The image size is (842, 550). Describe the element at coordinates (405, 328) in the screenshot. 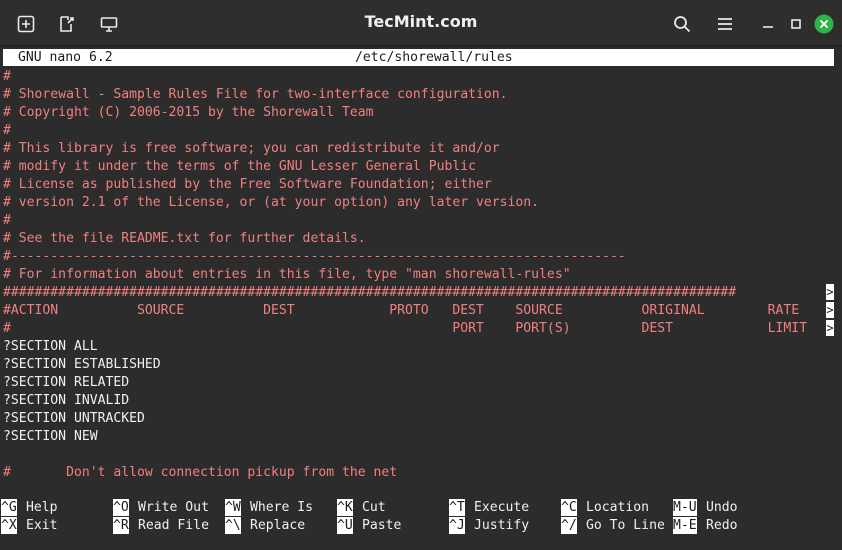

I see `file-line: # PORT PORT(S) DEST LIMIT` at that location.